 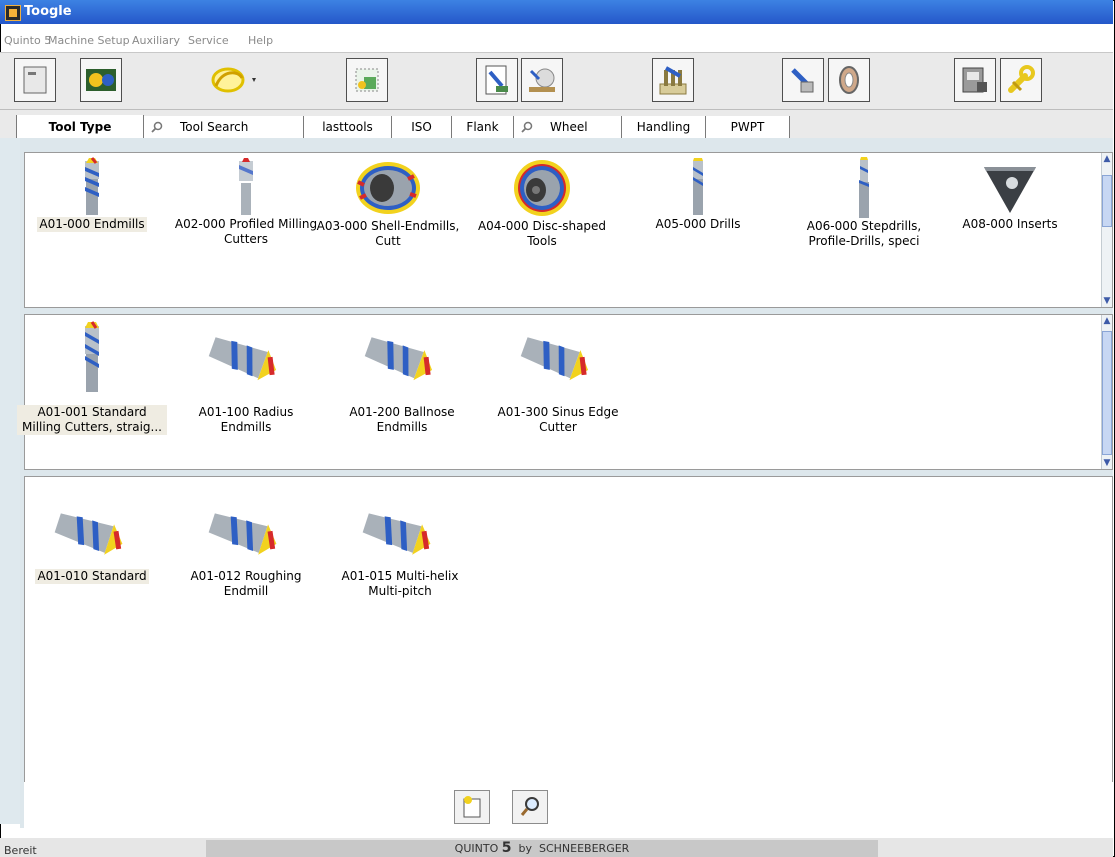 I want to click on type-tile: A01-010 Standard, so click(x=92, y=541).